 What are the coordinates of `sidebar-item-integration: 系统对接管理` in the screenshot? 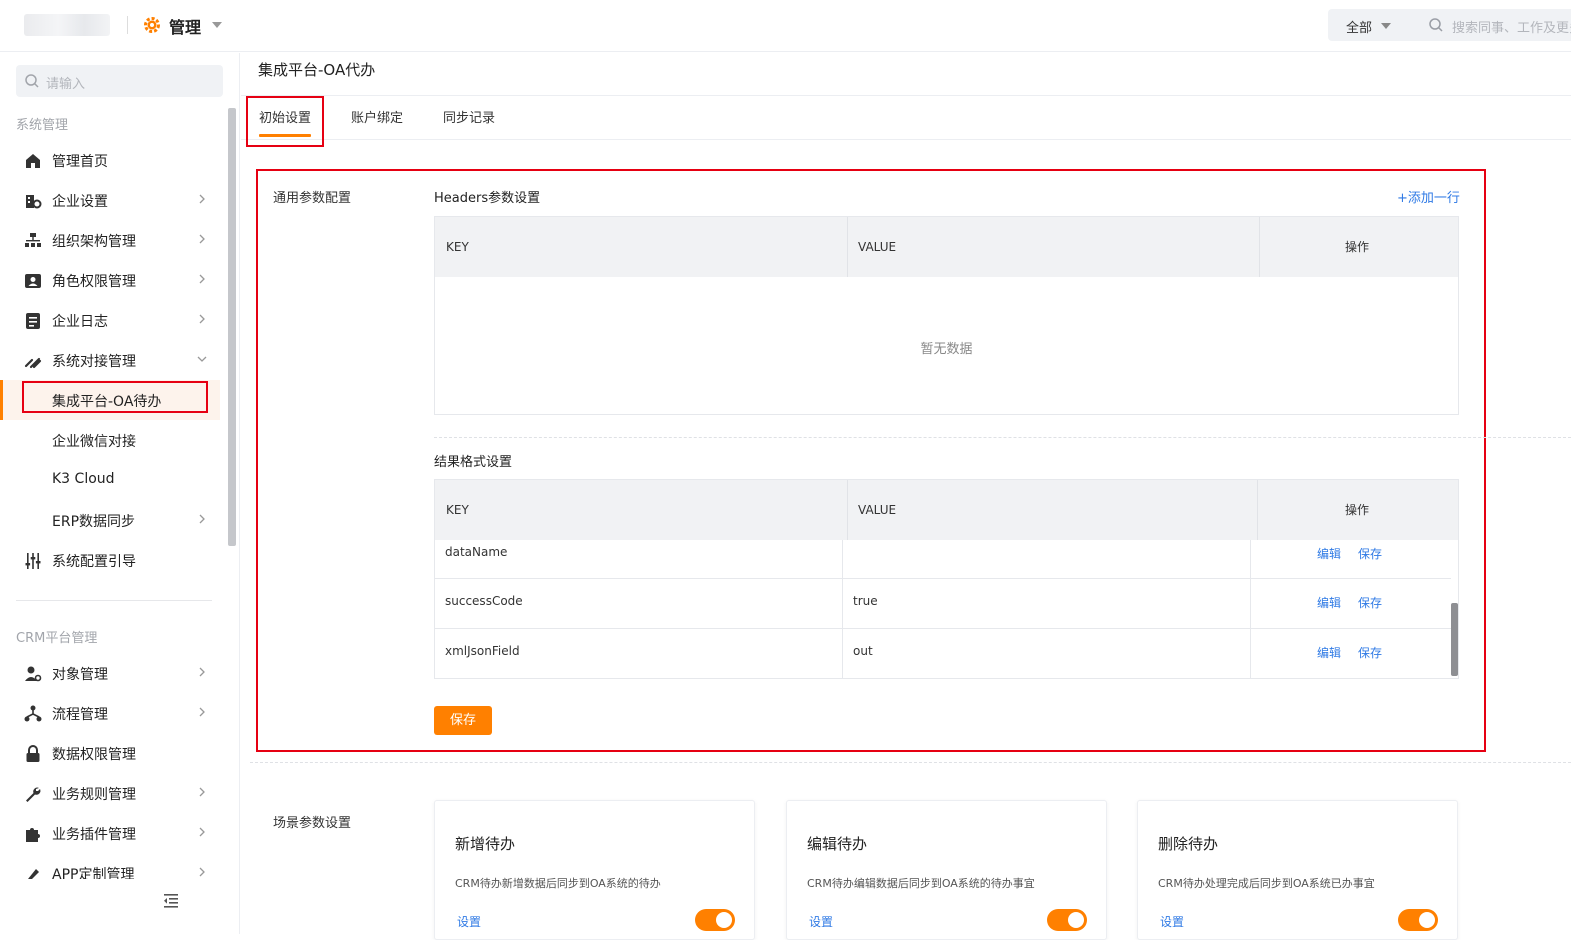 It's located at (110, 360).